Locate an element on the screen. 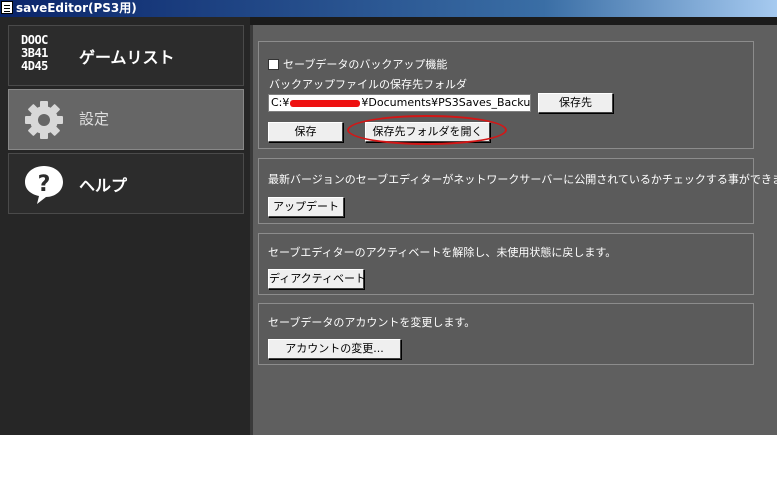 The image size is (777, 480). sidebar-item-label: ヘルプ is located at coordinates (103, 185).